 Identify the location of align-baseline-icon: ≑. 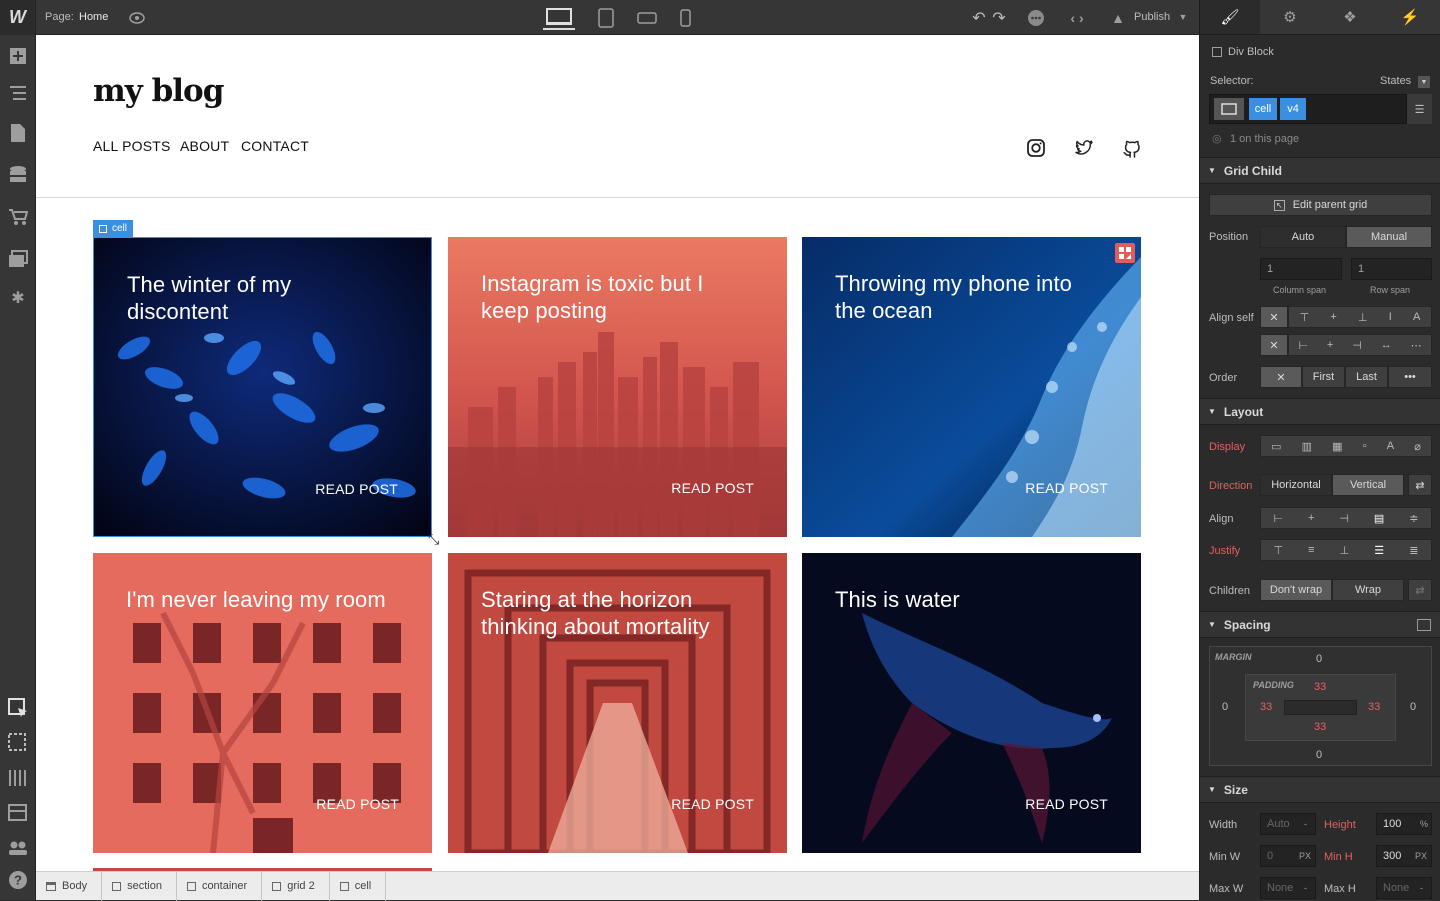
(1413, 518).